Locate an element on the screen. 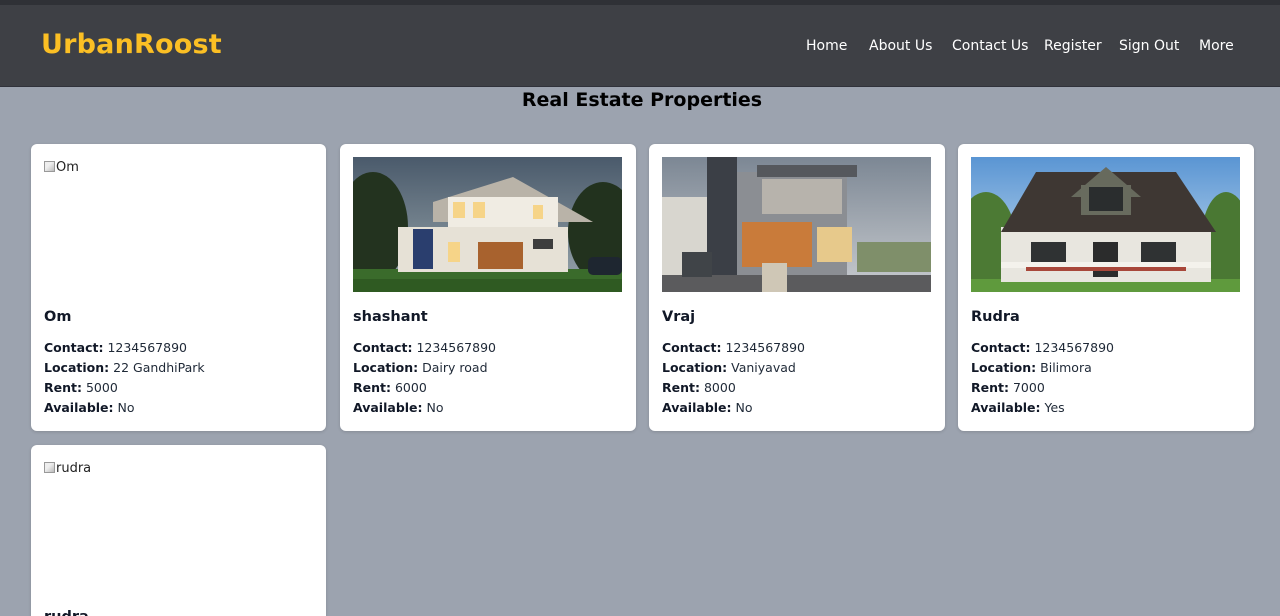 The height and width of the screenshot is (616, 1280). property-location: Location: 22 GandhiPark is located at coordinates (124, 367).